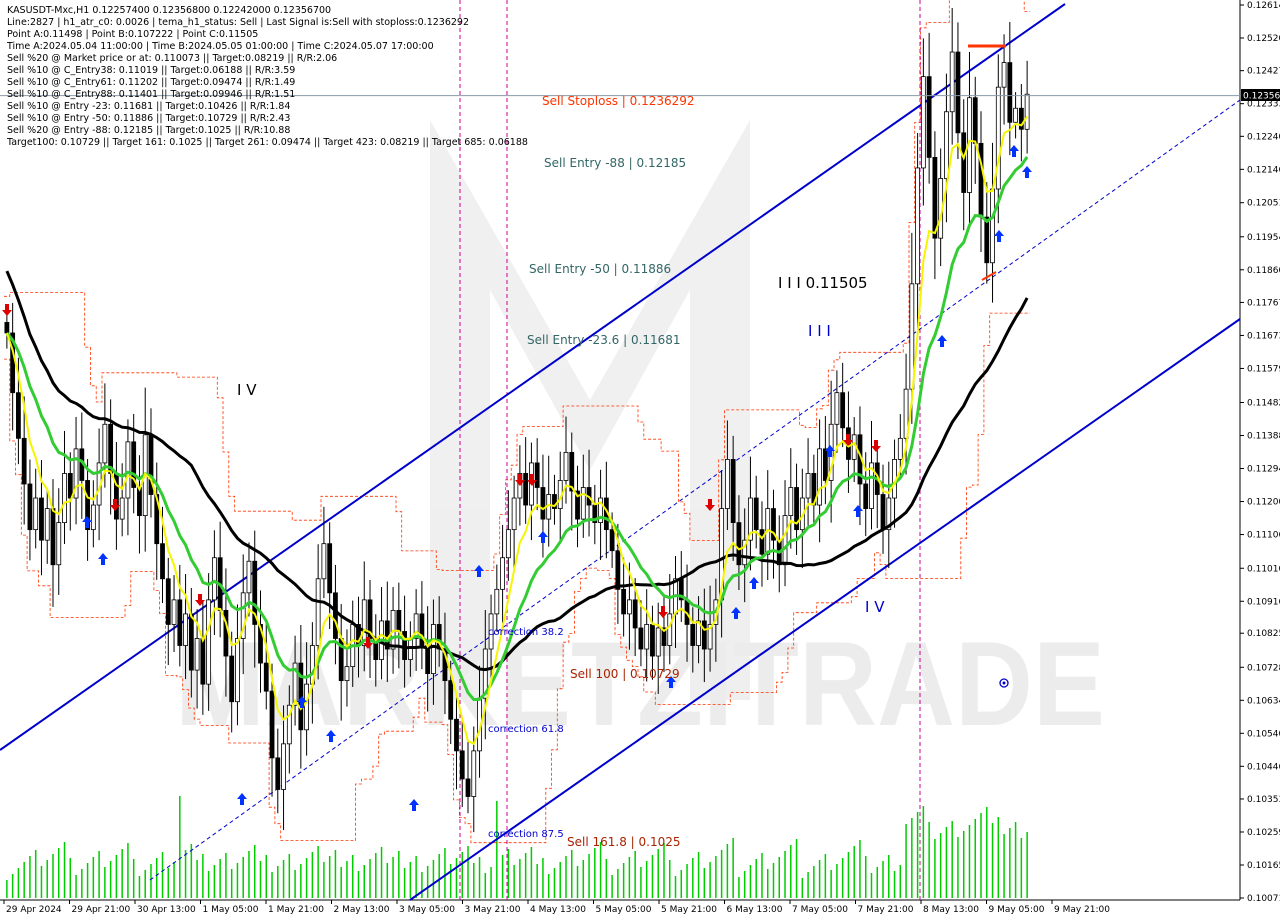  I want to click on wave-iv-left-label: I V, so click(247, 390).